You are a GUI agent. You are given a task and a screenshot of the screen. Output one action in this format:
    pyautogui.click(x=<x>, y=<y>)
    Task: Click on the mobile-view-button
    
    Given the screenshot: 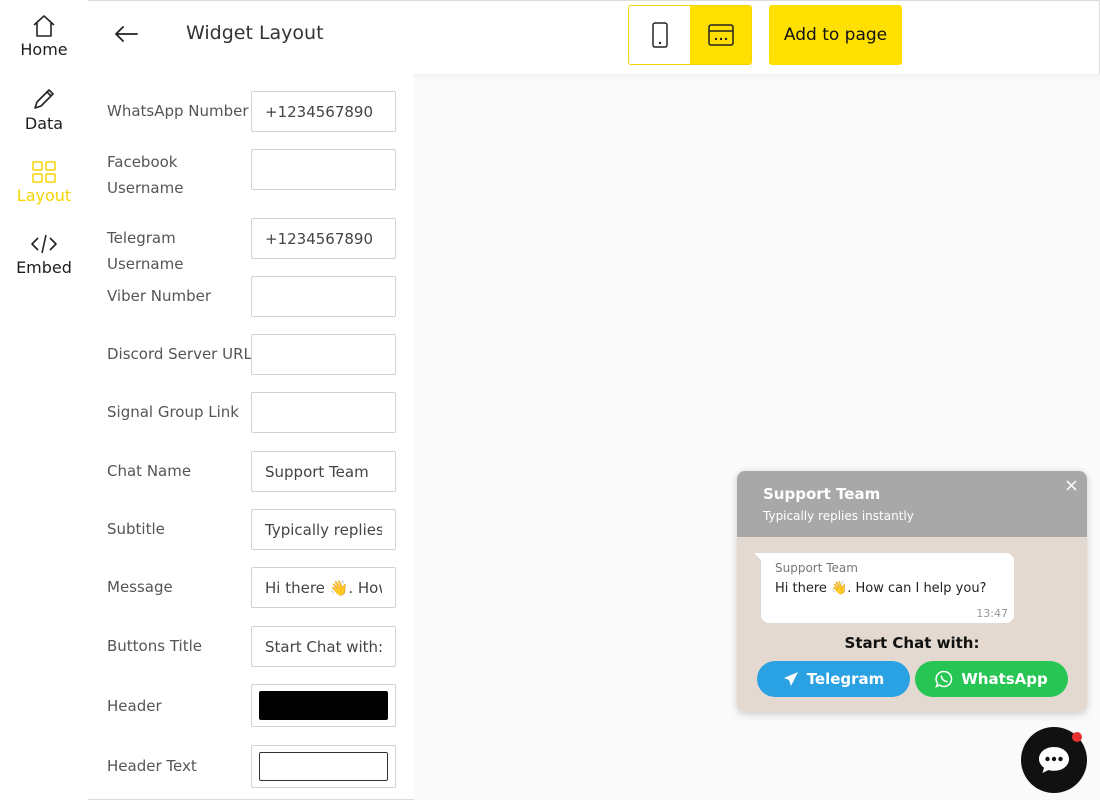 What is the action you would take?
    pyautogui.click(x=659, y=35)
    